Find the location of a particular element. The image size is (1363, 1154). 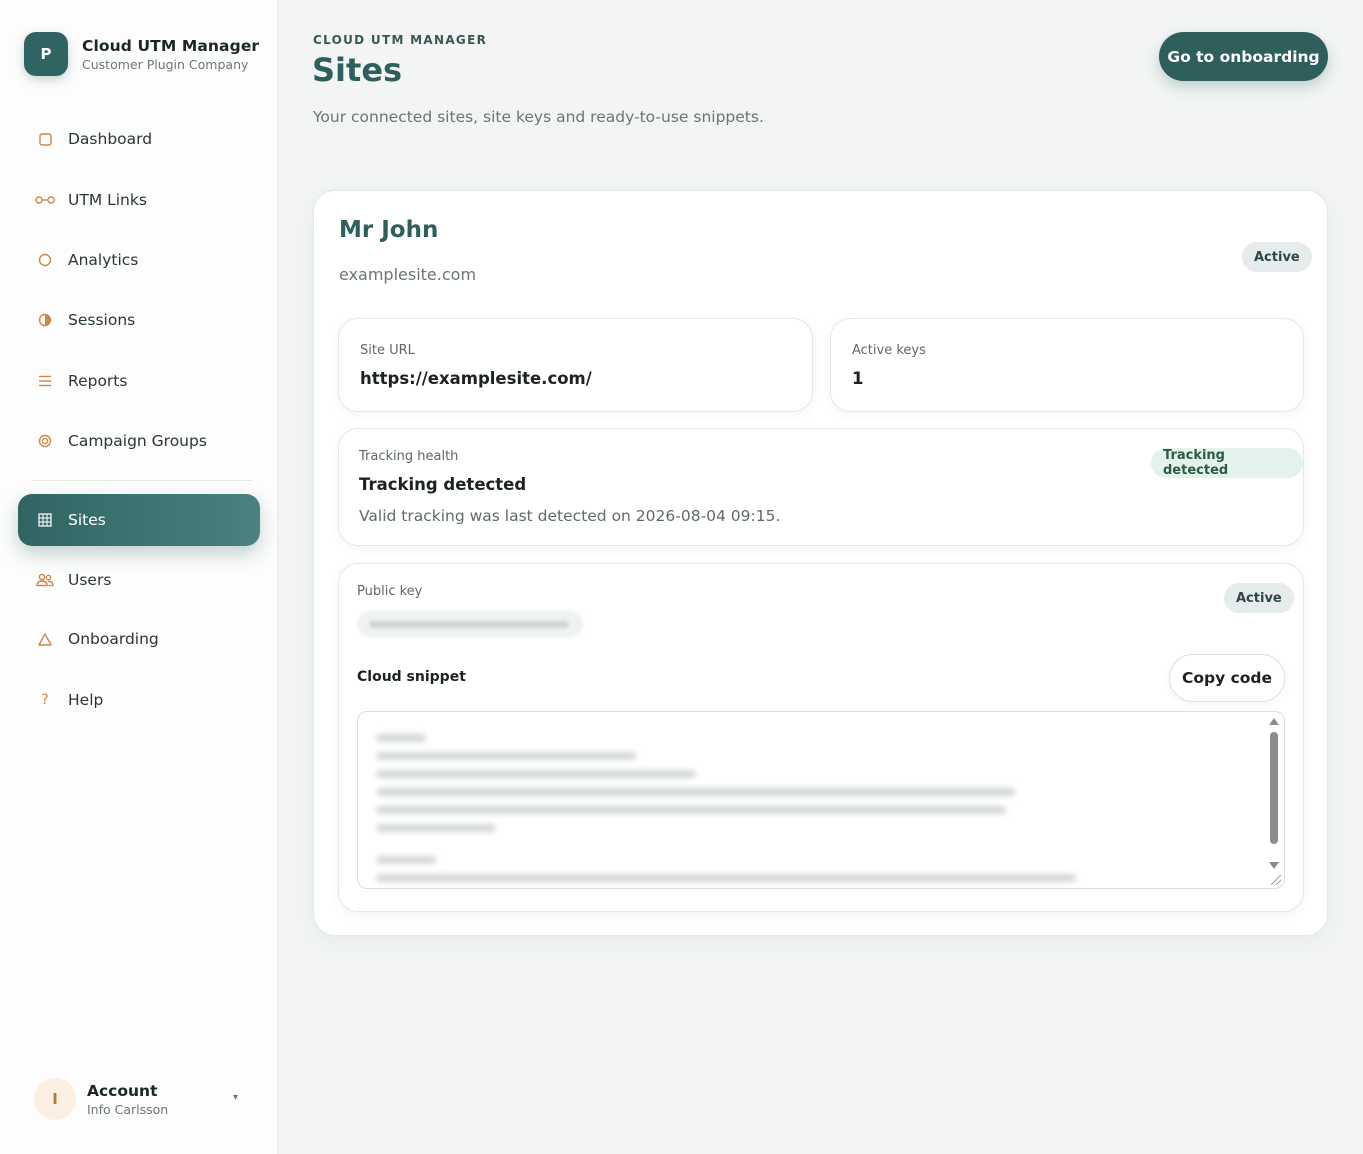

account-name: Info Carlsson is located at coordinates (128, 1109).